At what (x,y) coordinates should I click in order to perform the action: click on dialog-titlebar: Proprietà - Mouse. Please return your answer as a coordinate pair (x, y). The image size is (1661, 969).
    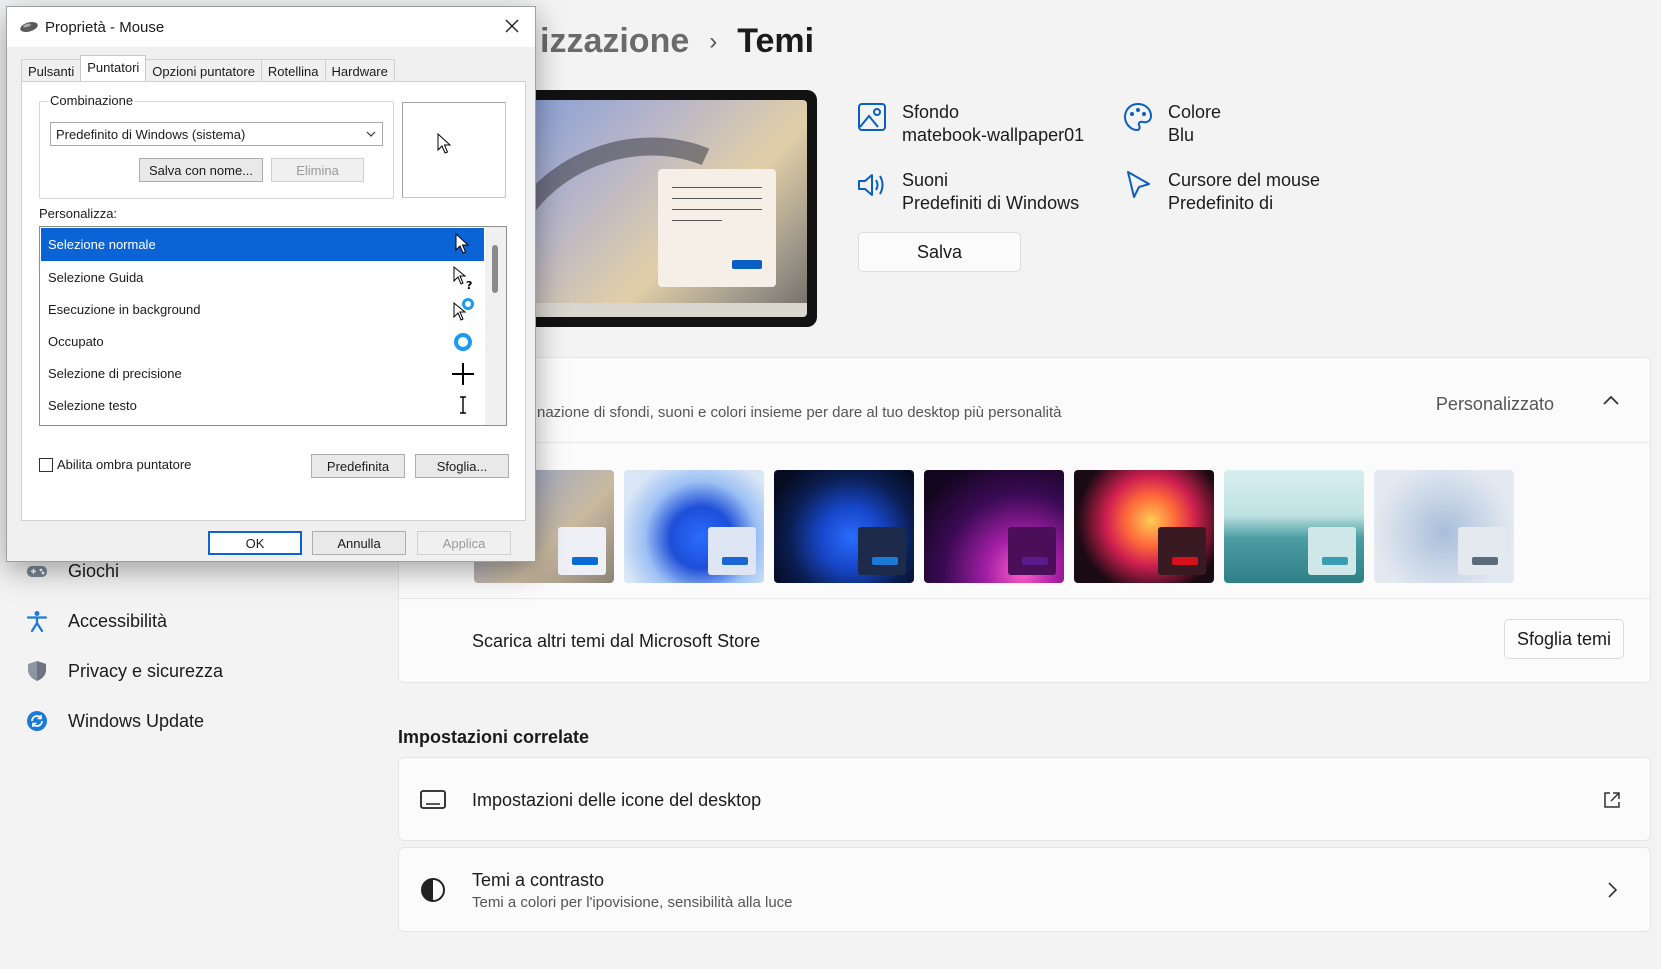
    Looking at the image, I should click on (271, 27).